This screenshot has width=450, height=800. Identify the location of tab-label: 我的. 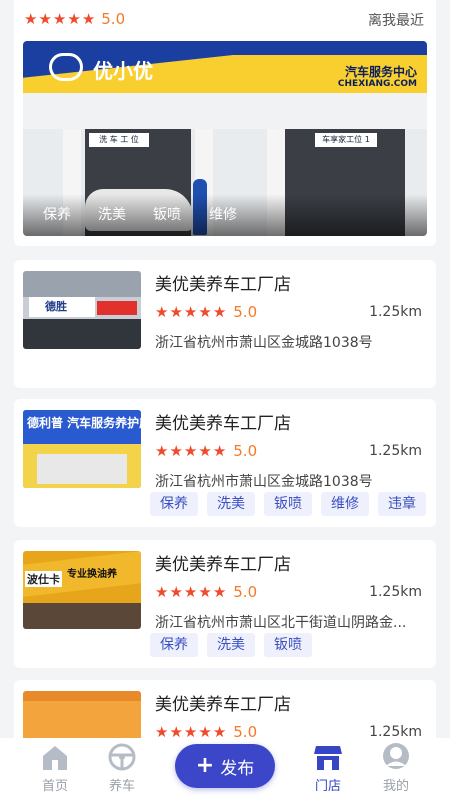
(395, 786).